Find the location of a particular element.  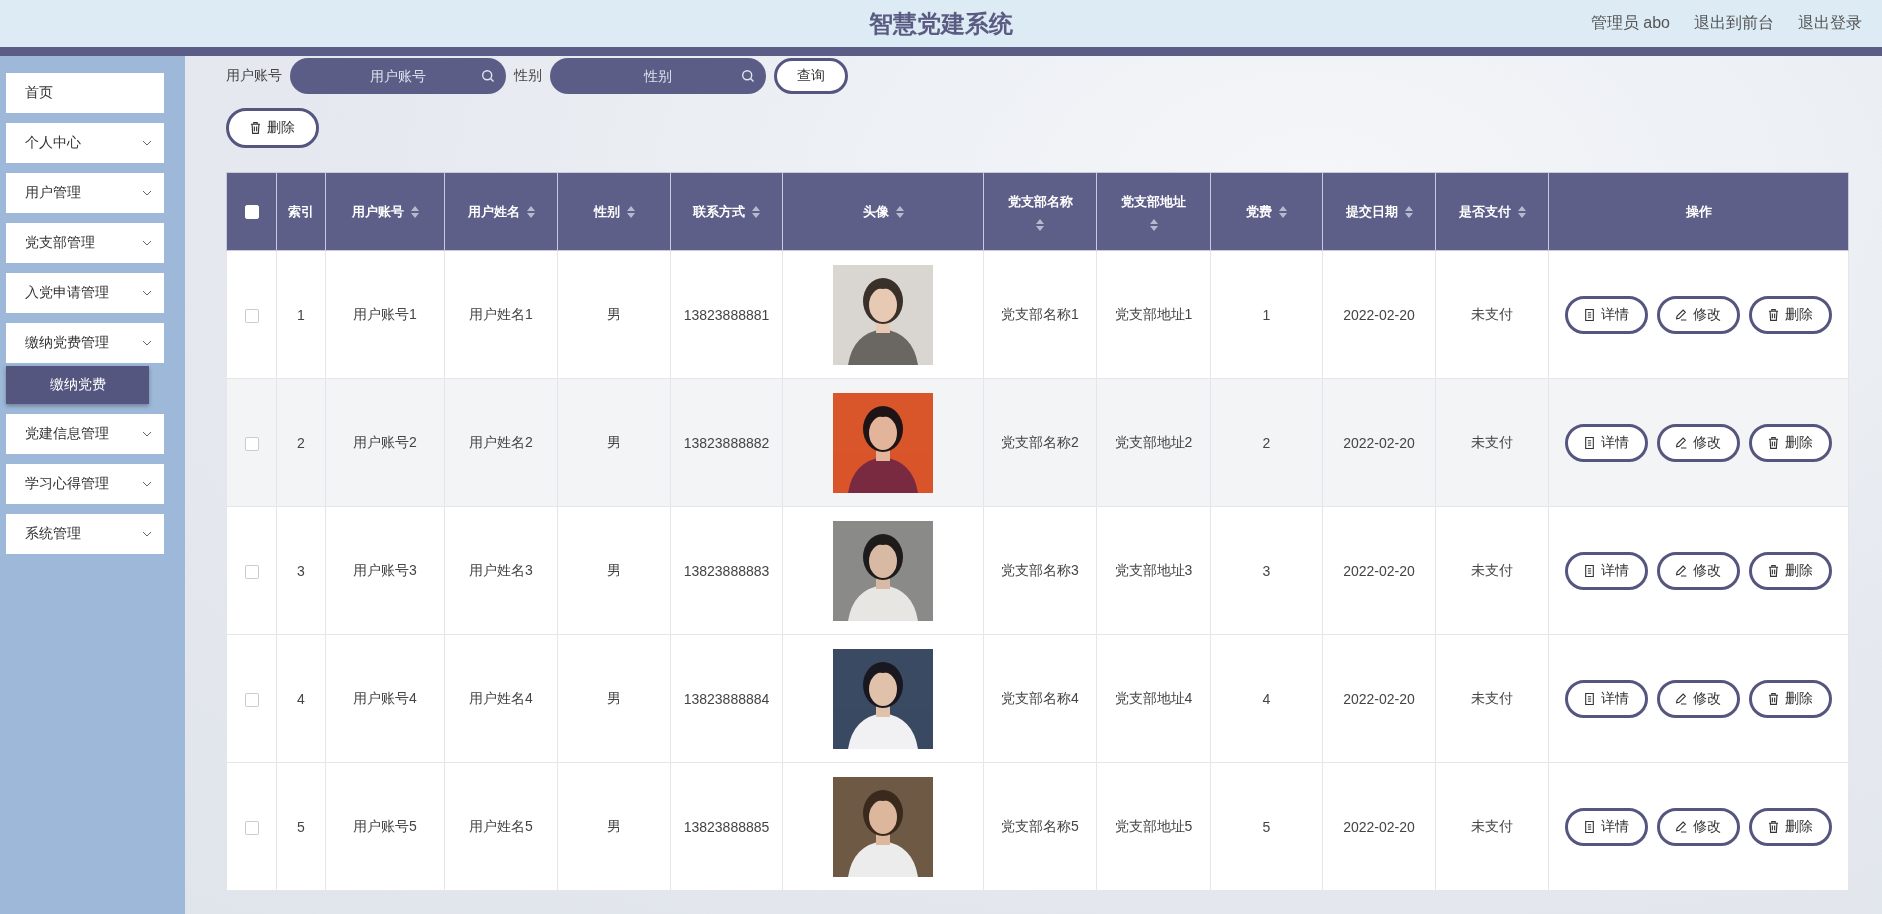

search-field: 性别 is located at coordinates (658, 76).